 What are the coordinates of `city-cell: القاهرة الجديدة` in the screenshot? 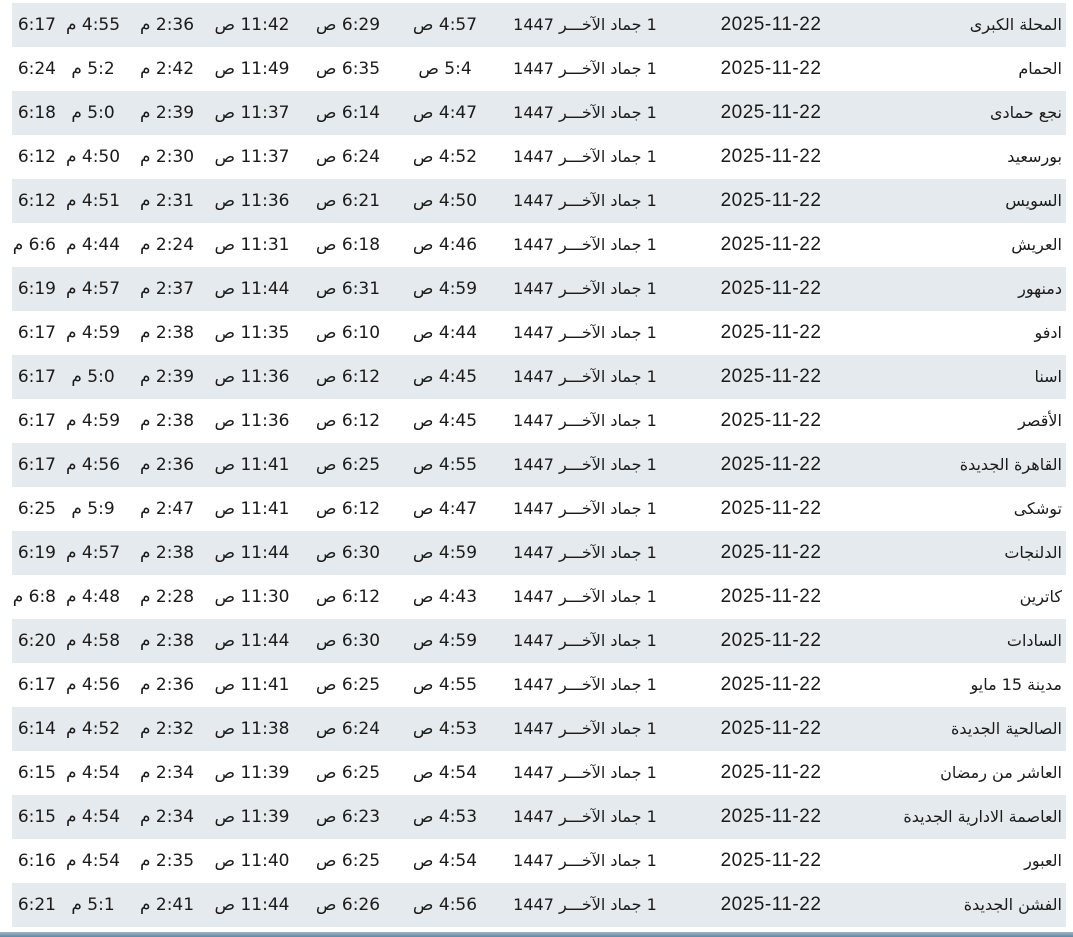 It's located at (1010, 464).